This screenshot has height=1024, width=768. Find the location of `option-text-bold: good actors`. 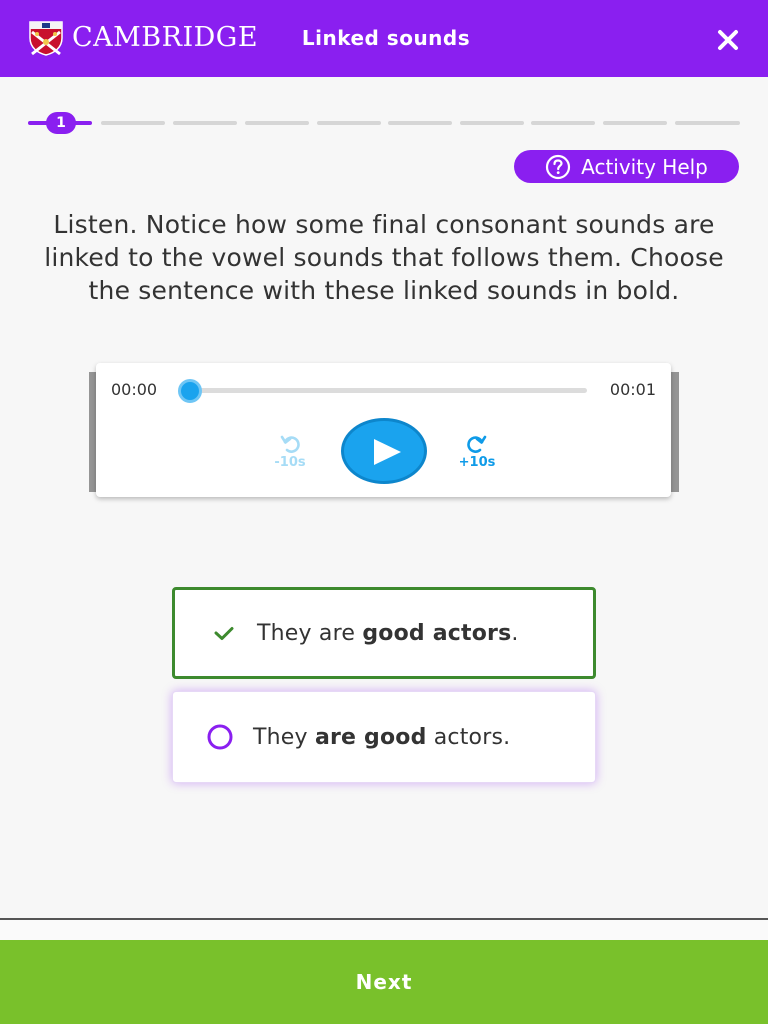

option-text-bold: good actors is located at coordinates (437, 633).